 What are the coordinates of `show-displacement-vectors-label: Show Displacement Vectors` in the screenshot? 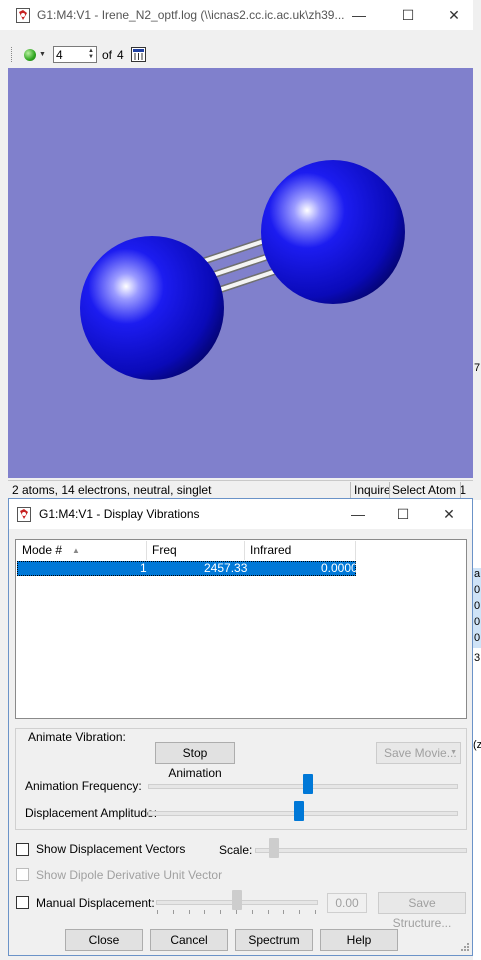 It's located at (111, 849).